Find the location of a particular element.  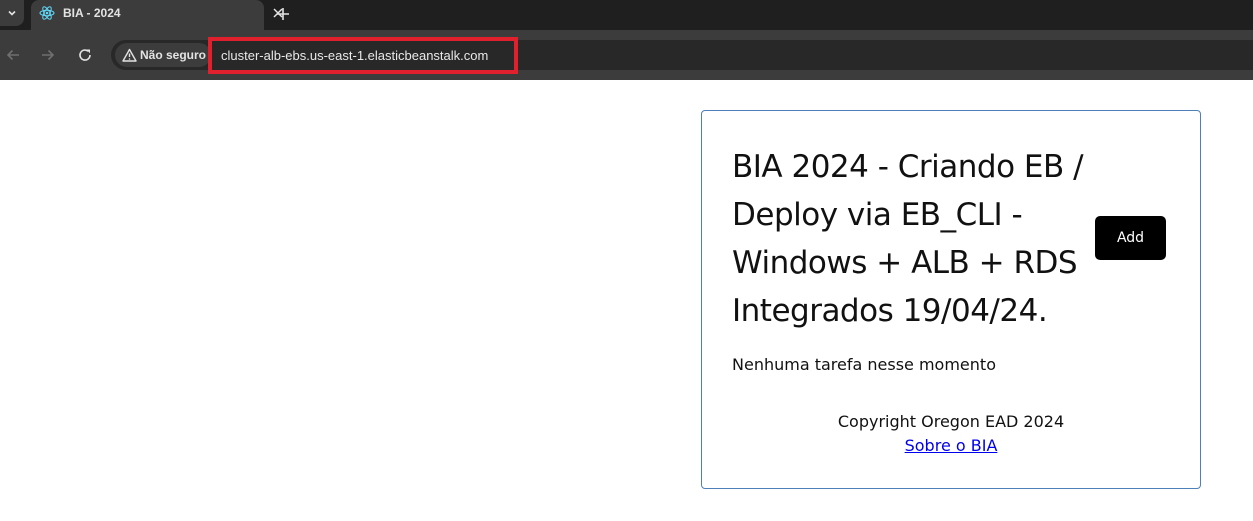

about-link: Sobre o BIA is located at coordinates (951, 446).